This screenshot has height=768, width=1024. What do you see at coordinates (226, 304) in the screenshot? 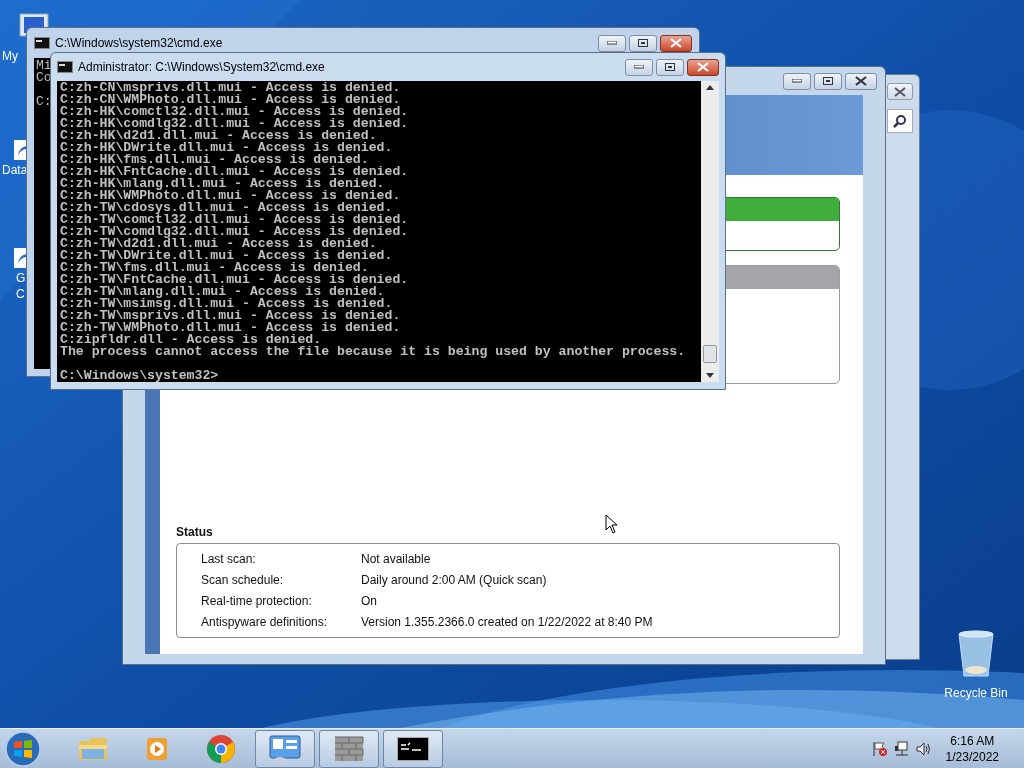
I see `console-line: C:zh-TW\msimsg.dll.mui - Access is denied.` at bounding box center [226, 304].